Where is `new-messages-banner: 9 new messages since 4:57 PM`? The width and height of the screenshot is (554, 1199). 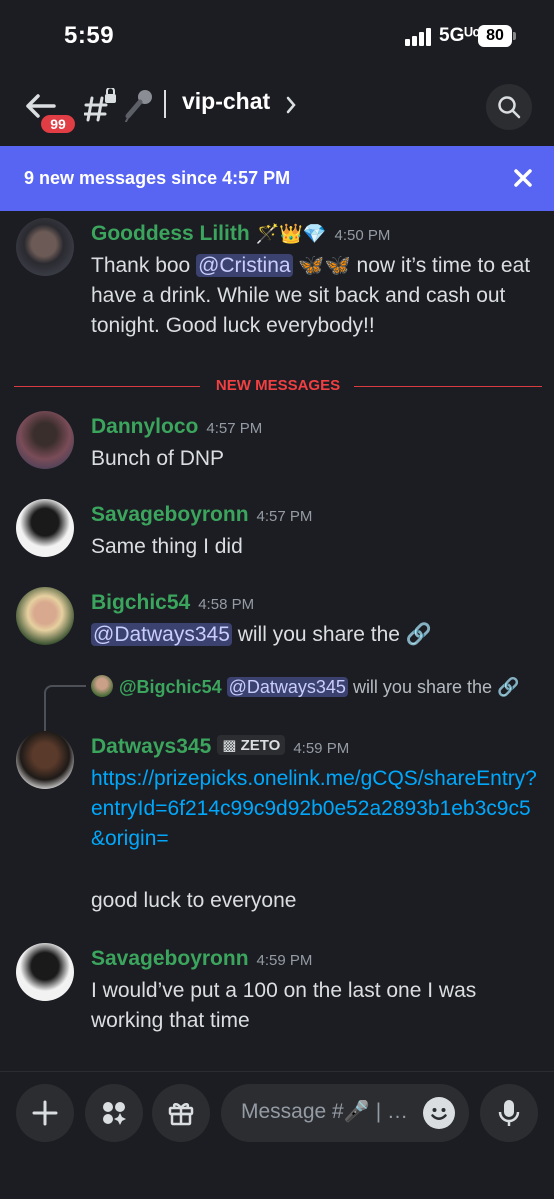
new-messages-banner: 9 new messages since 4:57 PM is located at coordinates (277, 178).